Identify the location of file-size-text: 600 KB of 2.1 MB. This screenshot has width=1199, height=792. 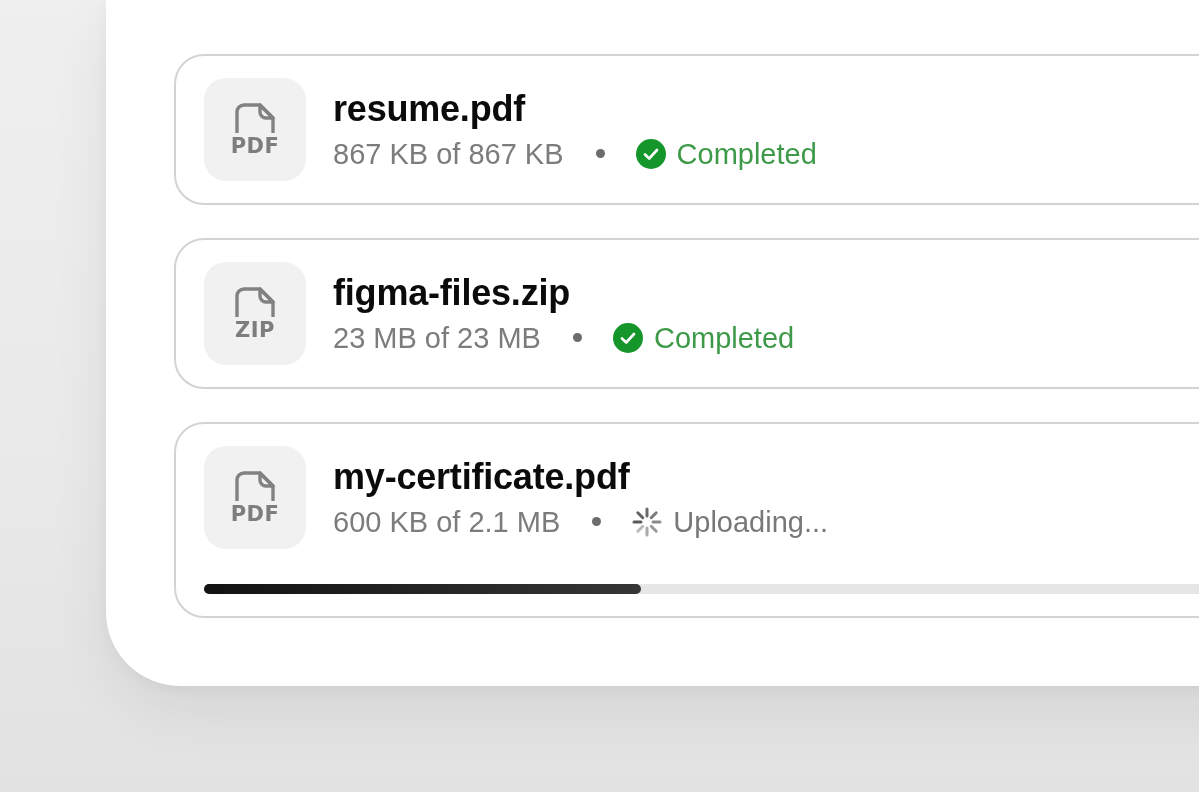
(447, 522).